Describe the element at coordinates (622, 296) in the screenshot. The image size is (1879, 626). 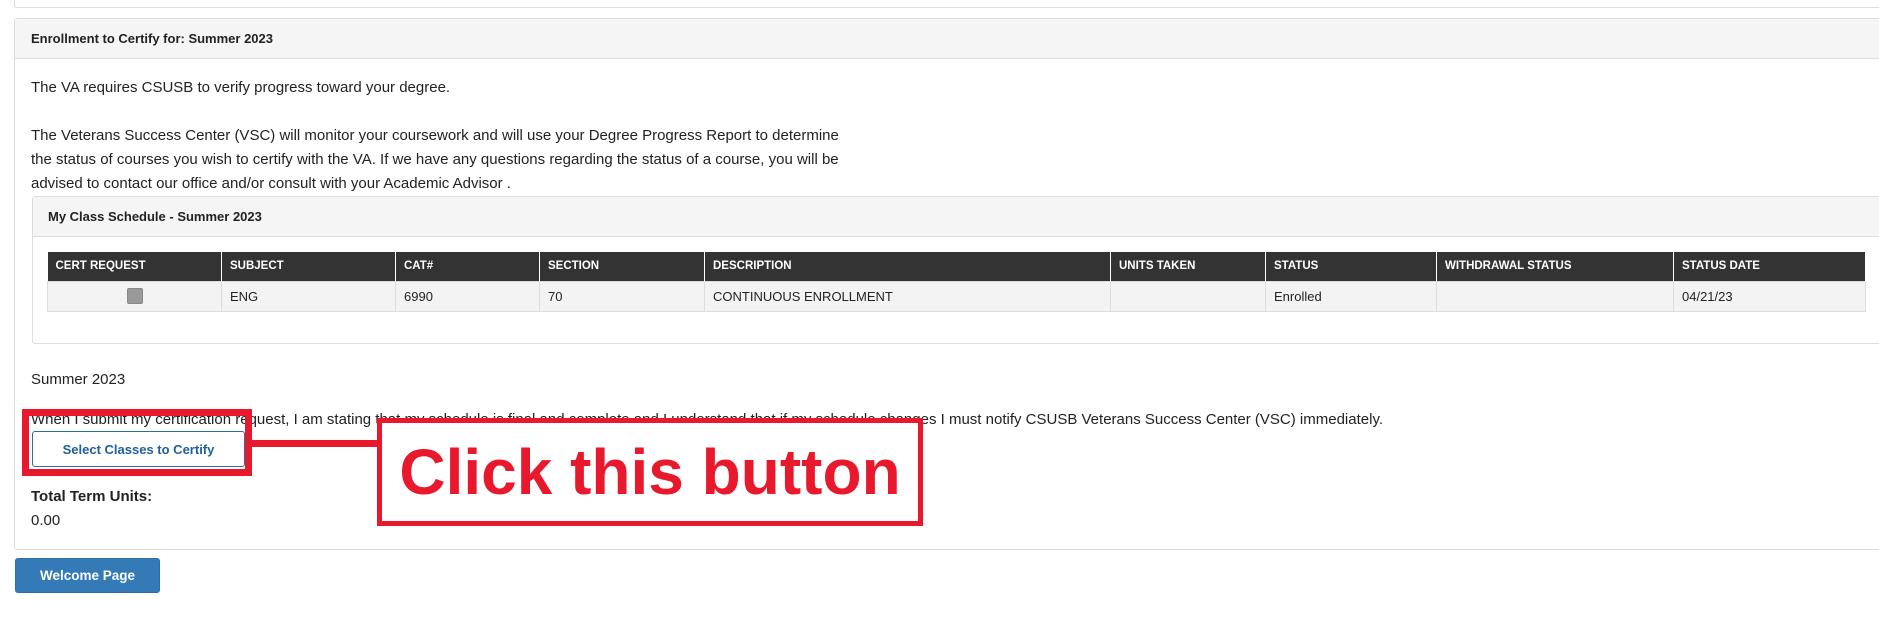
I see `section-cell: 70` at that location.